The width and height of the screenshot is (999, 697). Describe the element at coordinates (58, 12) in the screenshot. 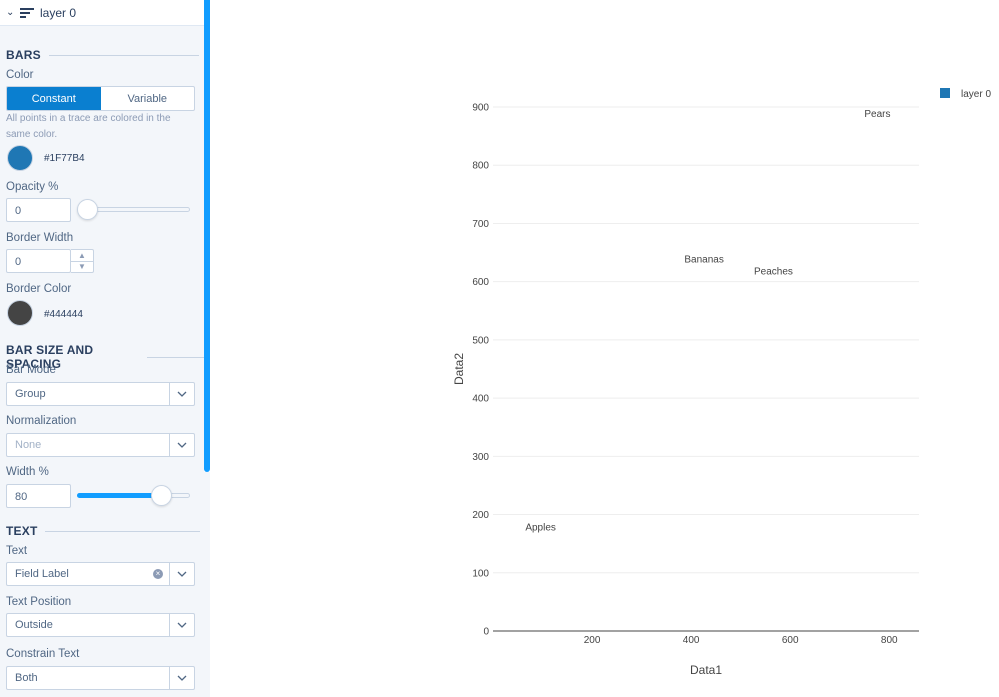

I see `layer-name: layer 0` at that location.